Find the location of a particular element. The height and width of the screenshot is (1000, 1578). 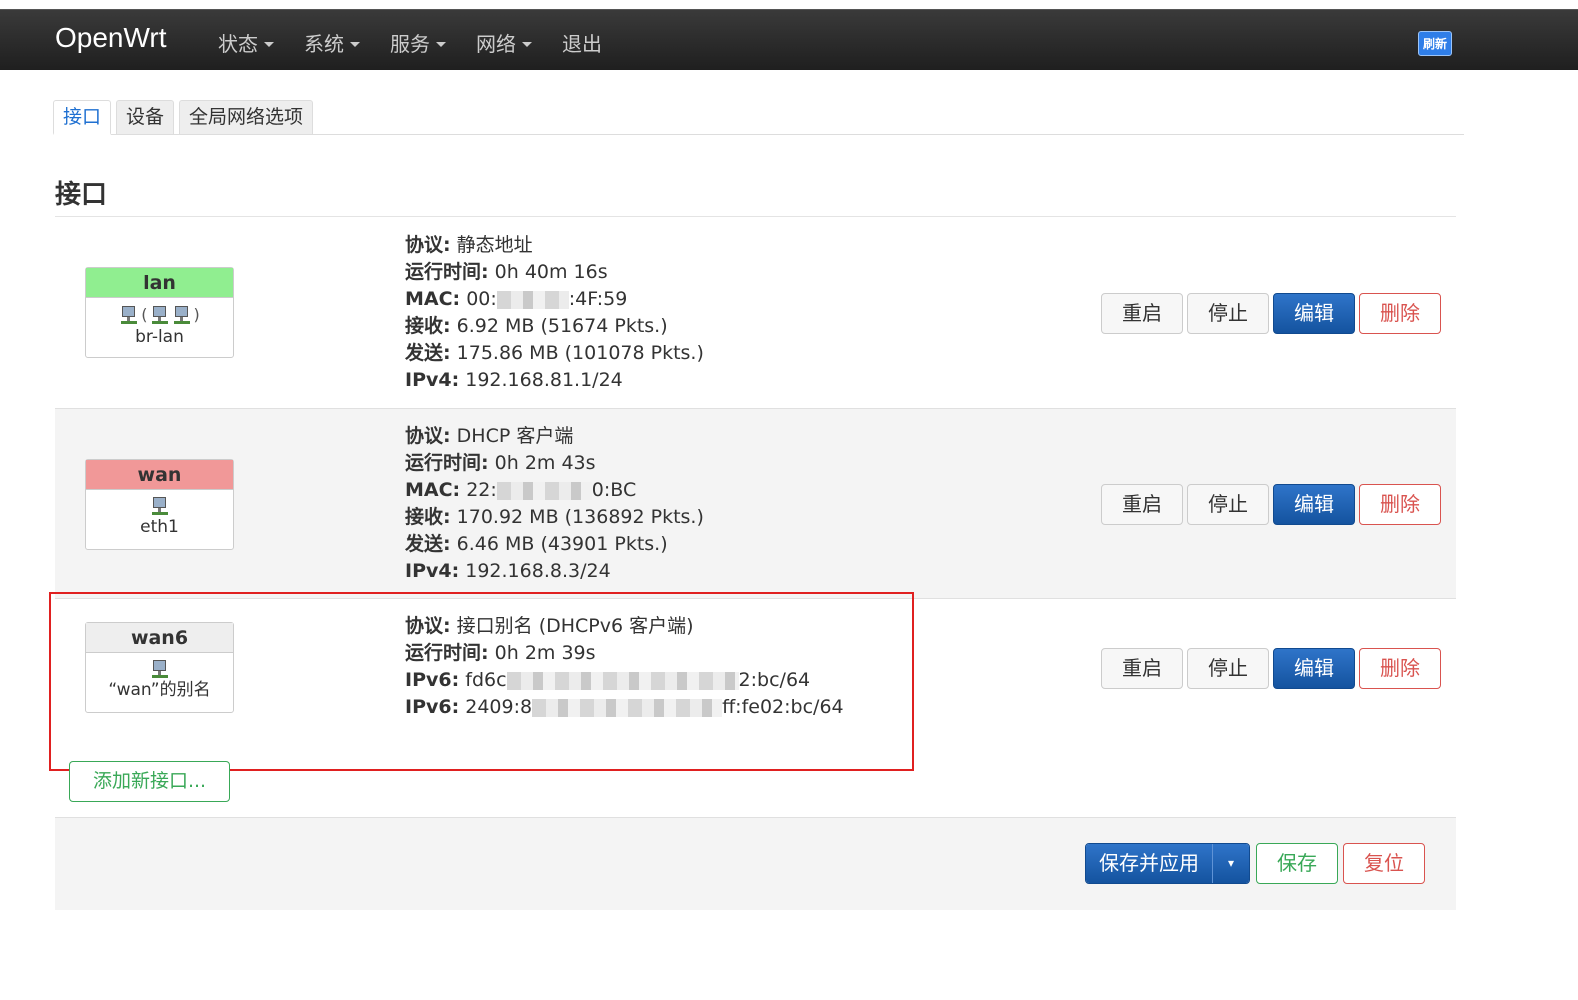

menu-label: 服务 is located at coordinates (410, 44).